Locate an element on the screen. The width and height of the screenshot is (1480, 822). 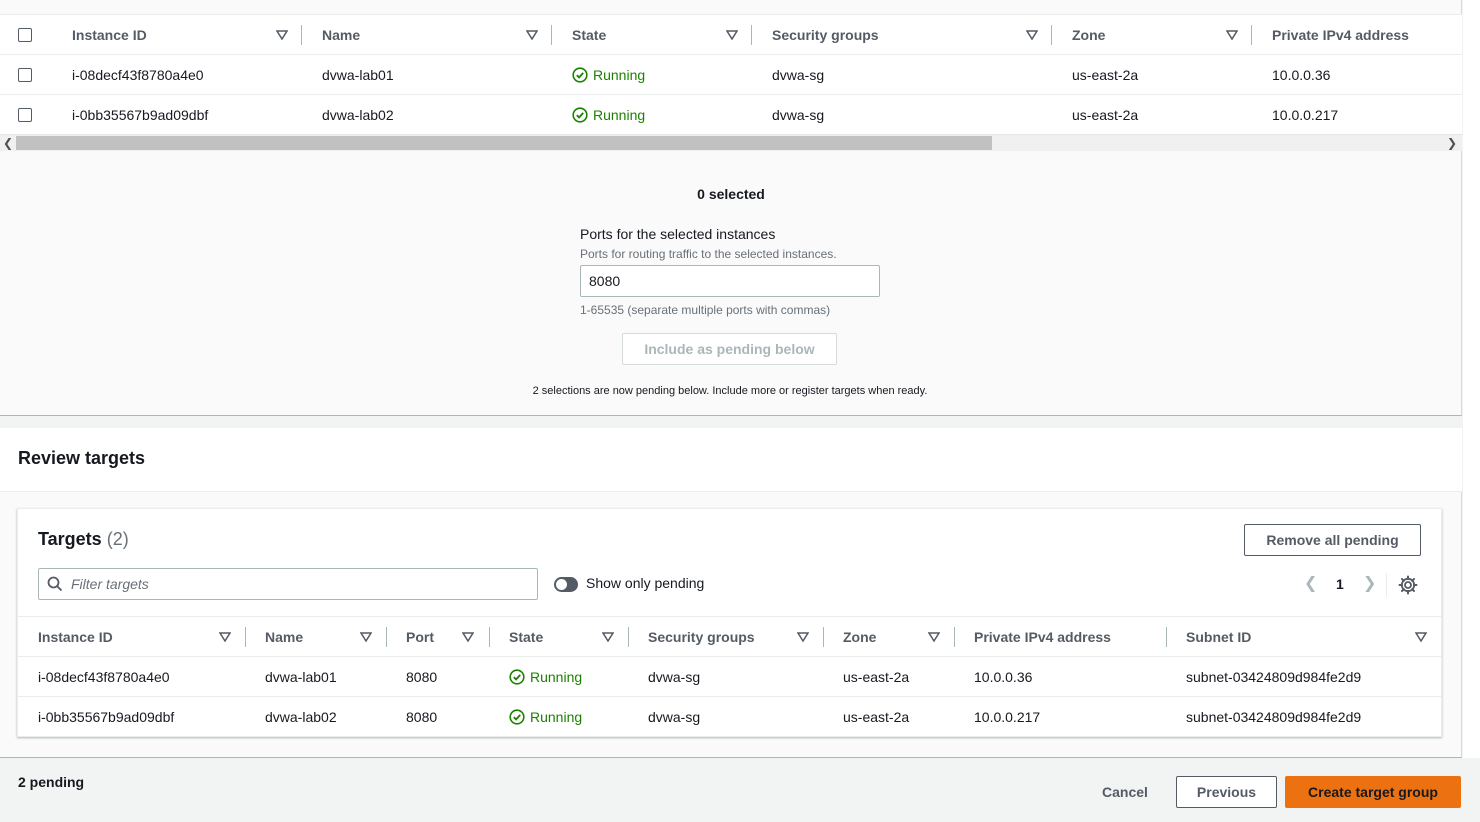
show-only-pending-toggle is located at coordinates (566, 584).